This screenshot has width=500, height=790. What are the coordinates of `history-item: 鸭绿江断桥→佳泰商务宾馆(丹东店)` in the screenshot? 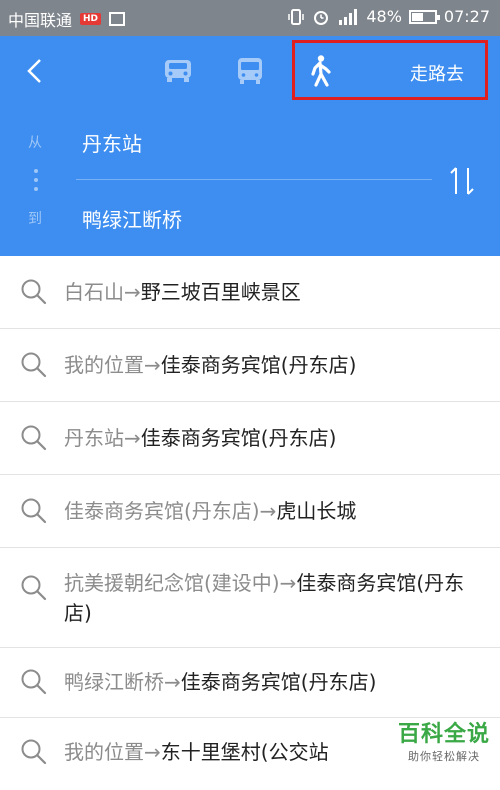 It's located at (250, 683).